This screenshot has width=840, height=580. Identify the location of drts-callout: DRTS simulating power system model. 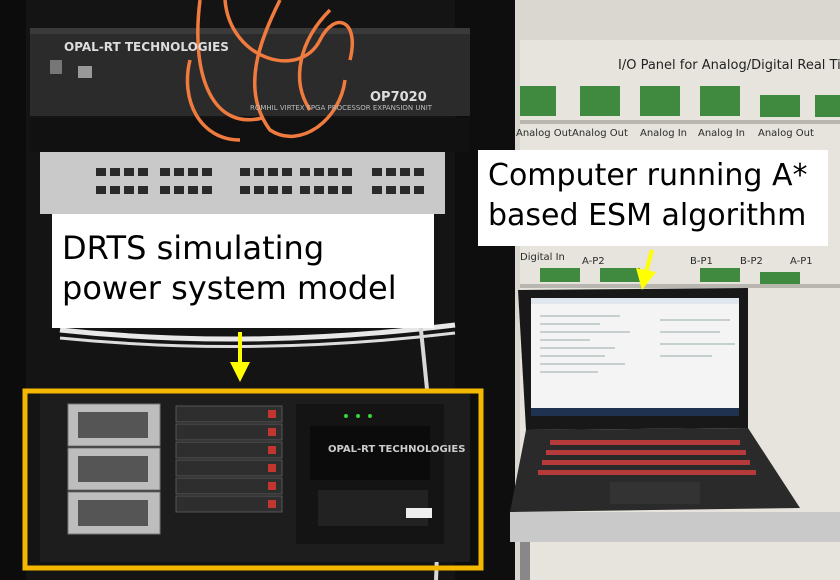
(243, 271).